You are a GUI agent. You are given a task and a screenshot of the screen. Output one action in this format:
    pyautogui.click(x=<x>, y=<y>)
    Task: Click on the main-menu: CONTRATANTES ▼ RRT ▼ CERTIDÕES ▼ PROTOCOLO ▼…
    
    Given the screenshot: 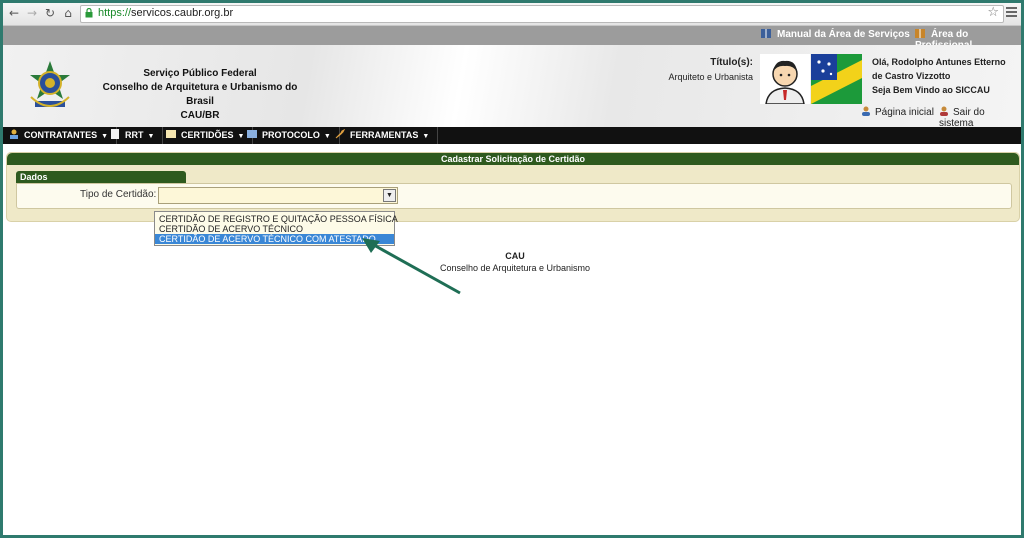 What is the action you would take?
    pyautogui.click(x=512, y=135)
    